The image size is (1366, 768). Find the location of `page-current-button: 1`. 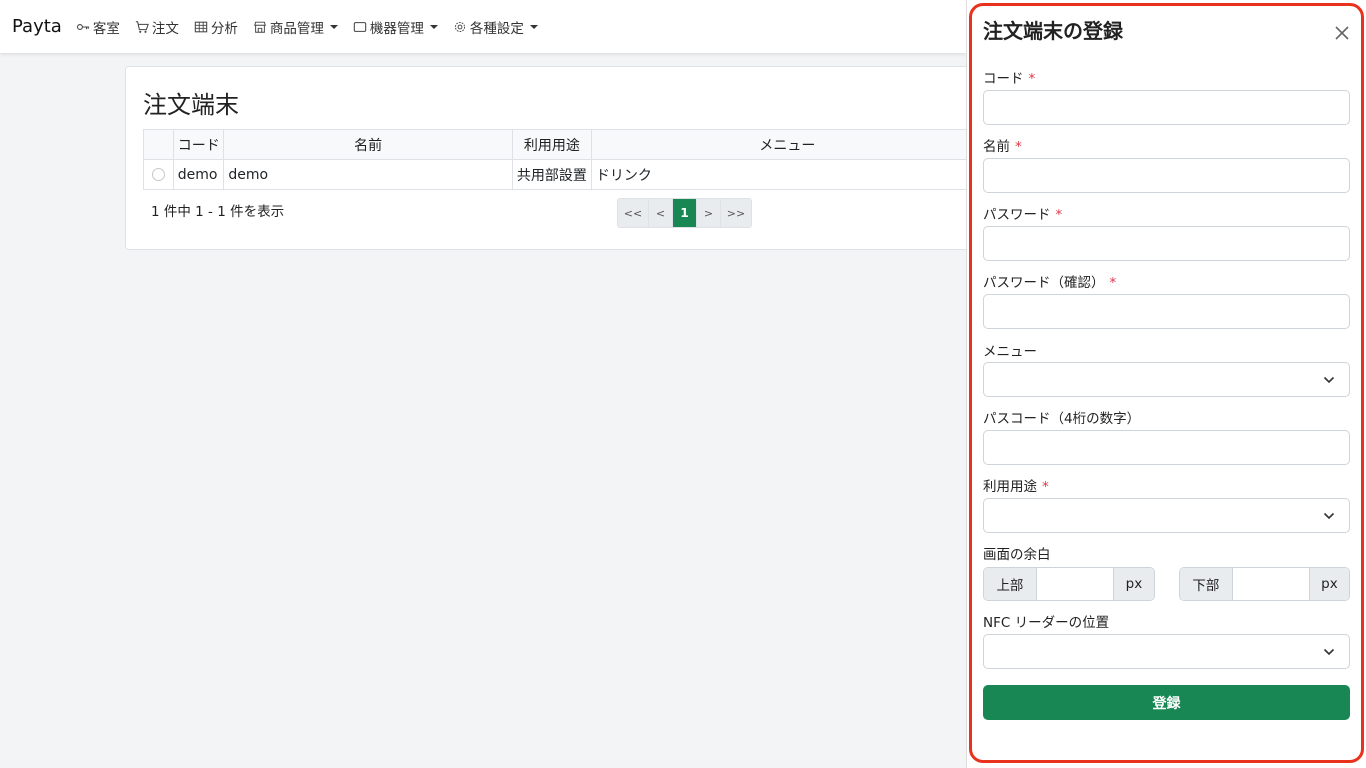

page-current-button: 1 is located at coordinates (685, 213).